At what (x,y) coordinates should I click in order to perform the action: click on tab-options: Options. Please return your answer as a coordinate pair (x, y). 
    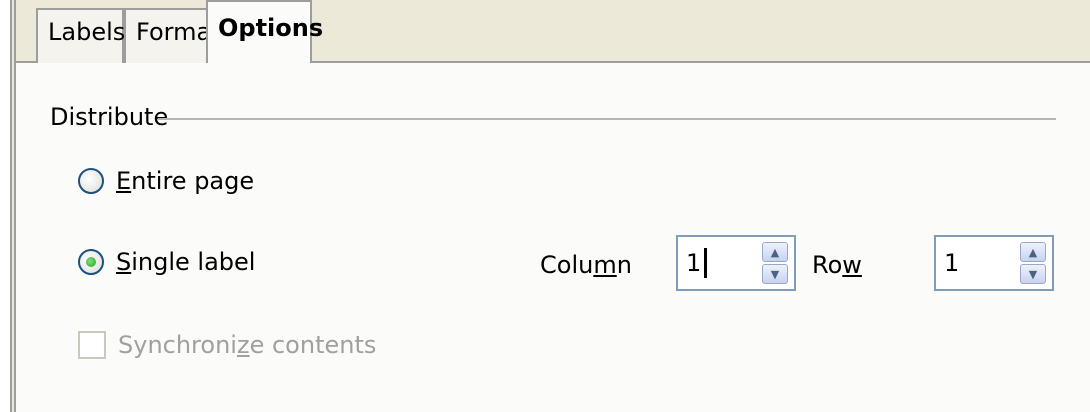
    Looking at the image, I should click on (264, 32).